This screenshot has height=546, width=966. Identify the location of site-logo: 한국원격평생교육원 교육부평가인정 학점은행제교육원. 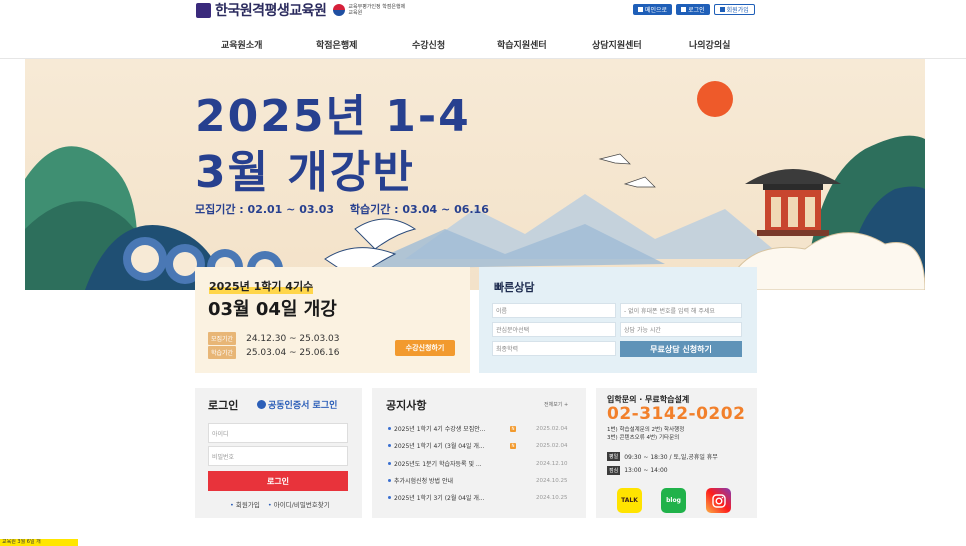
(301, 10).